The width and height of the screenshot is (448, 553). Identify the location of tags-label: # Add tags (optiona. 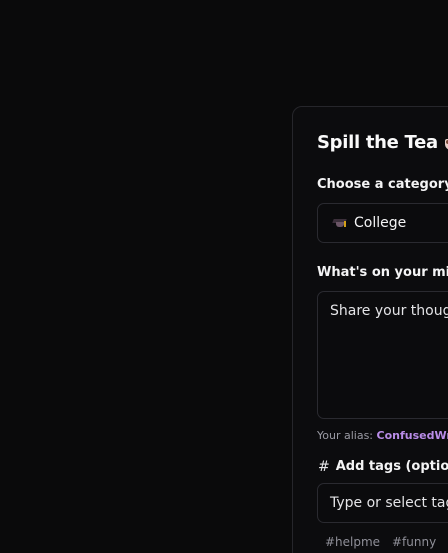
(383, 466).